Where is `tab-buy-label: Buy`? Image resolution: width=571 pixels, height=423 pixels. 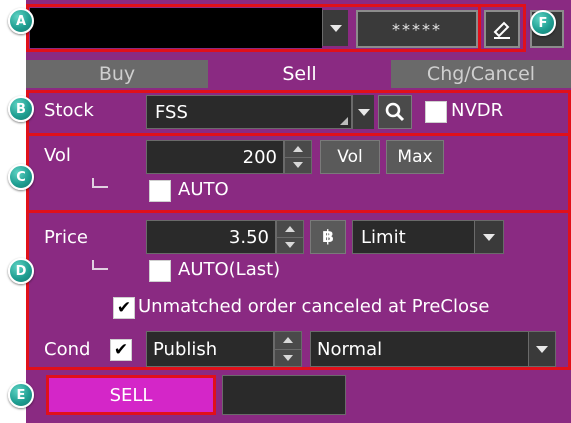 tab-buy-label: Buy is located at coordinates (117, 74).